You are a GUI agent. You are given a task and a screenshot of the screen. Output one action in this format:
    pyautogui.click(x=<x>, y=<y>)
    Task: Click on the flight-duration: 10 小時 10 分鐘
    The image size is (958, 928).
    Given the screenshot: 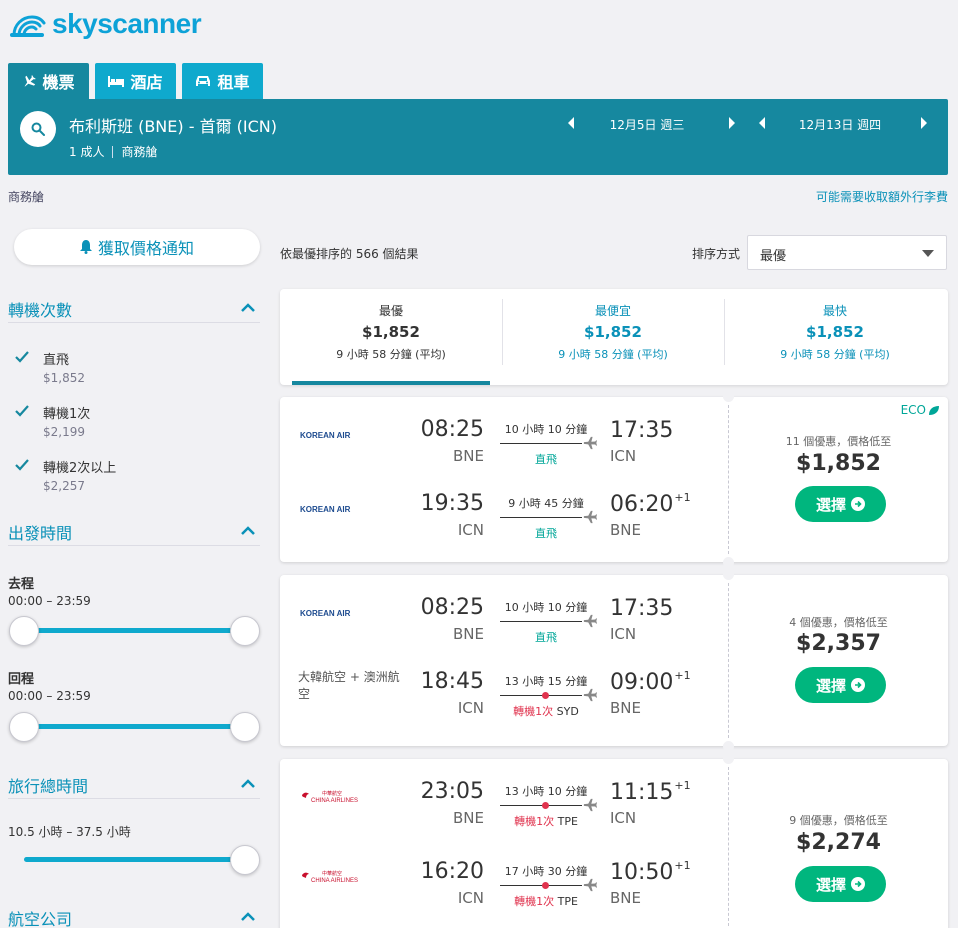 What is the action you would take?
    pyautogui.click(x=546, y=429)
    